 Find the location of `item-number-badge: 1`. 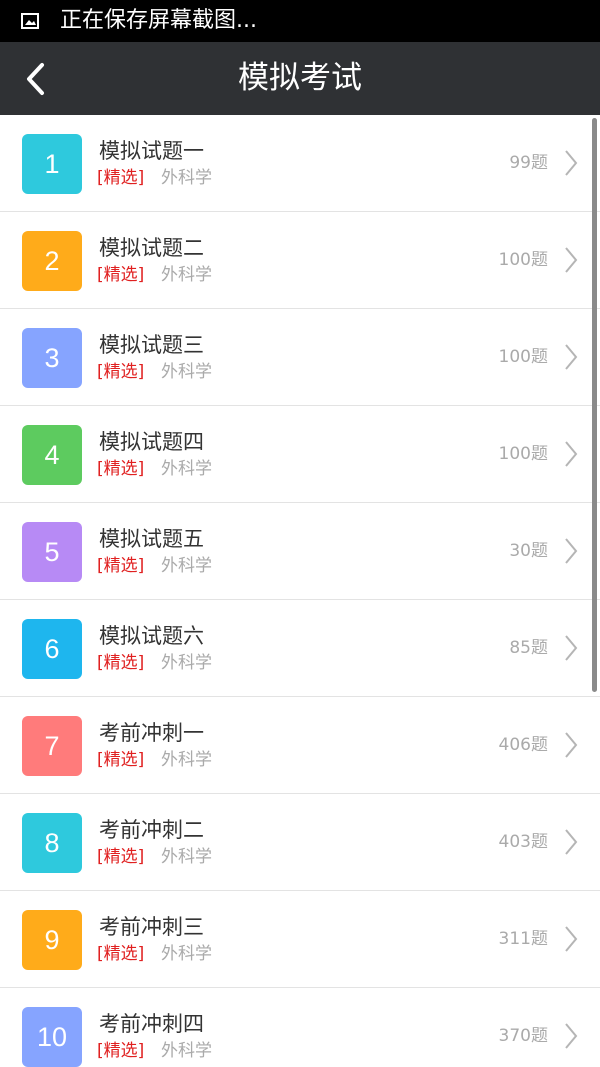

item-number-badge: 1 is located at coordinates (52, 164).